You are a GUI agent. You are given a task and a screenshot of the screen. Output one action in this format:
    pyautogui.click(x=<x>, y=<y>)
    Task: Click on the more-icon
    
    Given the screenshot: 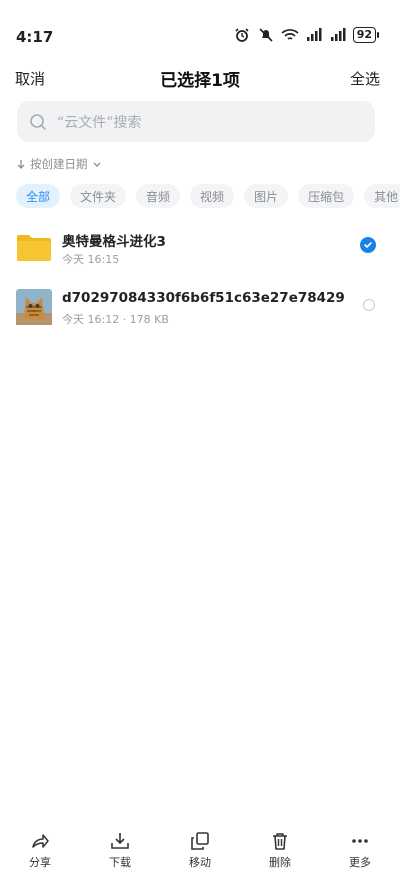 What is the action you would take?
    pyautogui.click(x=360, y=841)
    